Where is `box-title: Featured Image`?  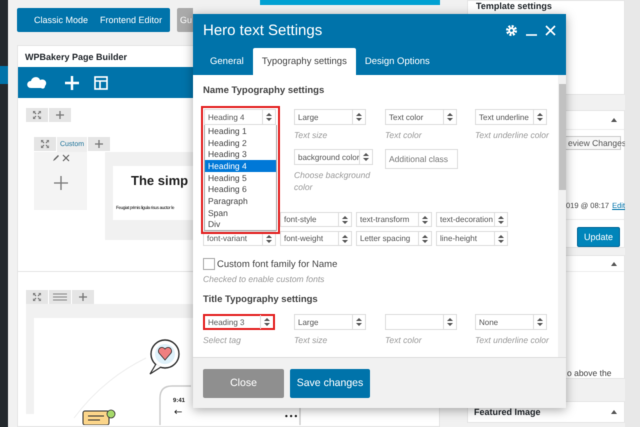 box-title: Featured Image is located at coordinates (507, 412).